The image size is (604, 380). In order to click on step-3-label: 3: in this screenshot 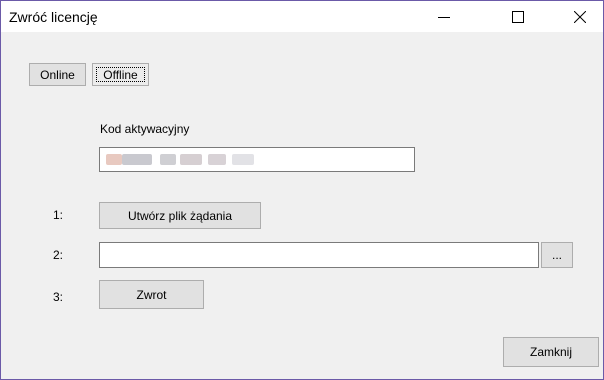, I will do `click(58, 297)`.